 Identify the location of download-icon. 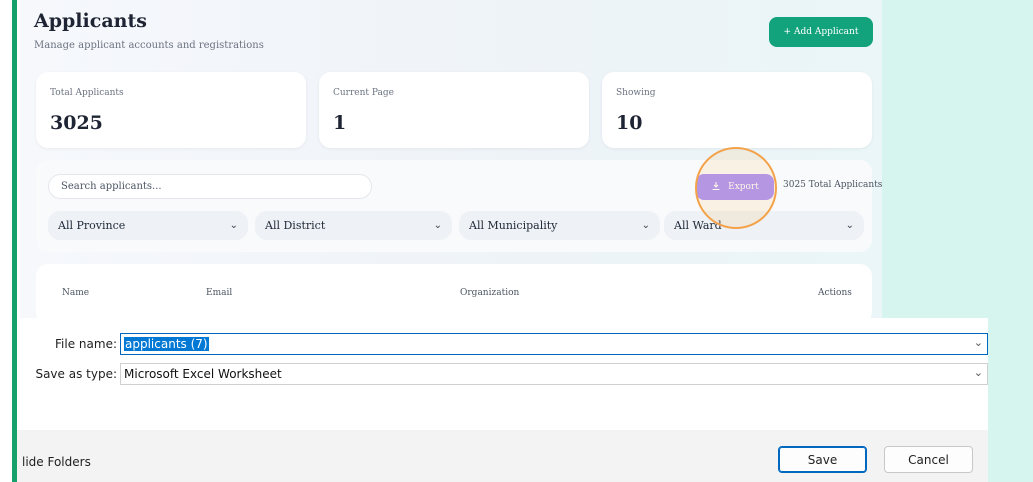
(716, 187).